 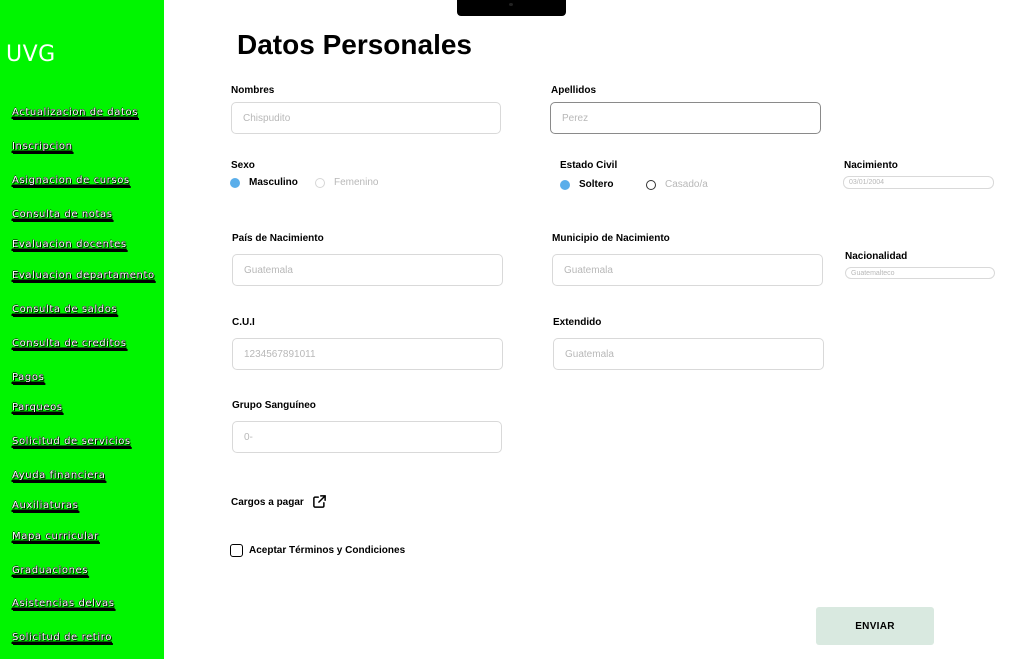 What do you see at coordinates (327, 550) in the screenshot?
I see `terminos-label: Aceptar Términos y Condiciones` at bounding box center [327, 550].